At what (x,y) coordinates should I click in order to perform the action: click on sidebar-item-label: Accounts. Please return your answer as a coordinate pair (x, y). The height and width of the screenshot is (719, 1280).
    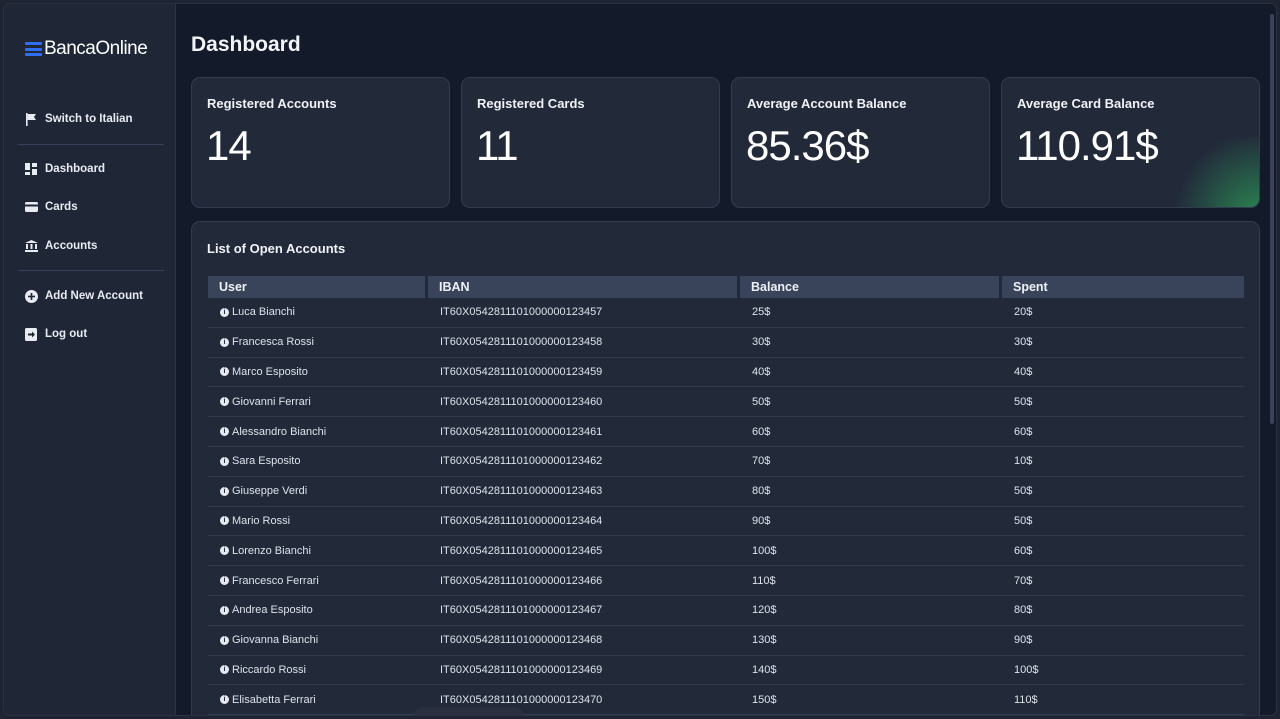
    Looking at the image, I should click on (71, 246).